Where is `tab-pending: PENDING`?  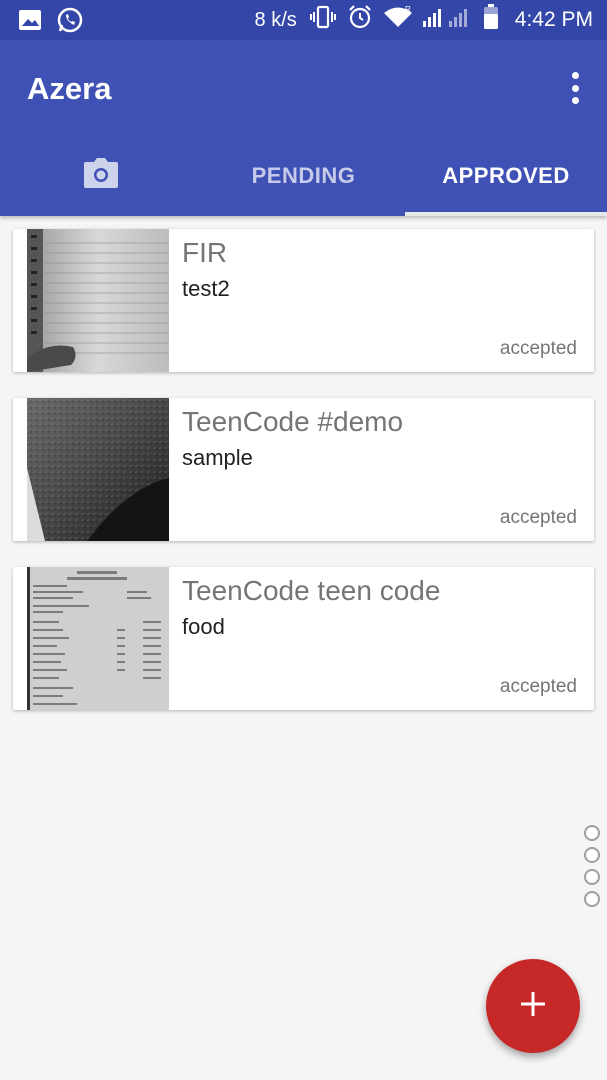
tab-pending: PENDING is located at coordinates (303, 176).